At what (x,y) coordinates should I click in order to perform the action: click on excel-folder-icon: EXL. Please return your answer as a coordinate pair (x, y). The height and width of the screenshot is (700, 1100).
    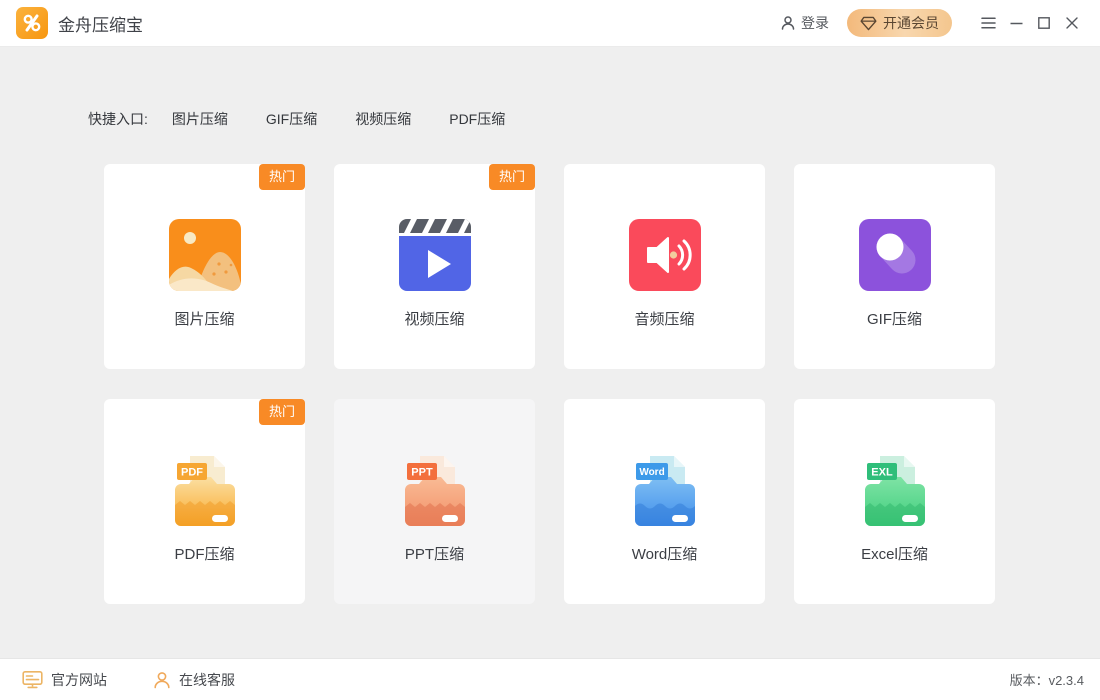
    Looking at the image, I should click on (895, 490).